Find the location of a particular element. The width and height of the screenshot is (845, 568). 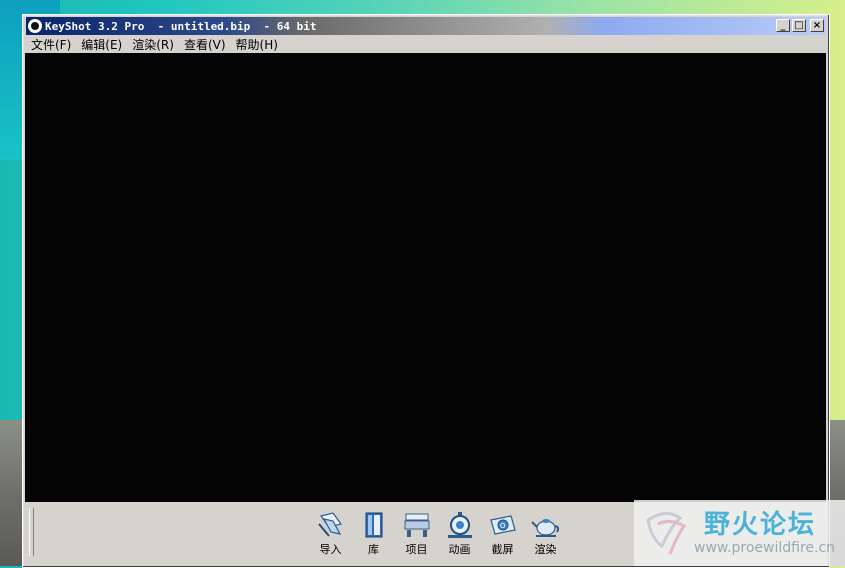

library-button: 库 is located at coordinates (373, 533).